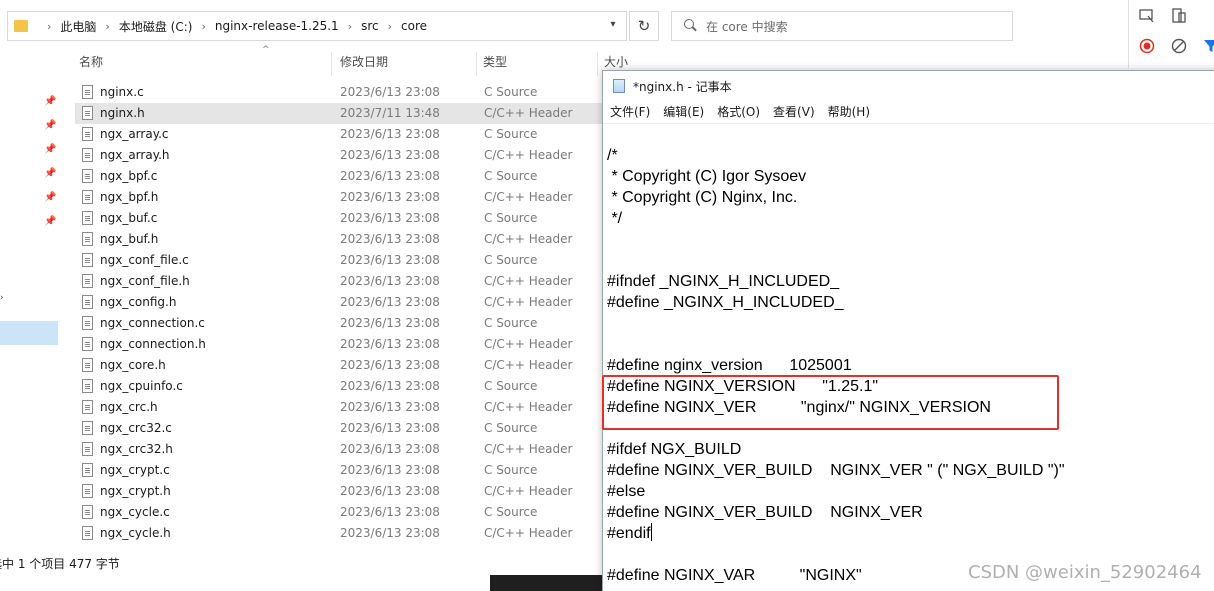 This screenshot has width=1214, height=591. What do you see at coordinates (613, 25) in the screenshot?
I see `chevron-down-icon: ▾` at bounding box center [613, 25].